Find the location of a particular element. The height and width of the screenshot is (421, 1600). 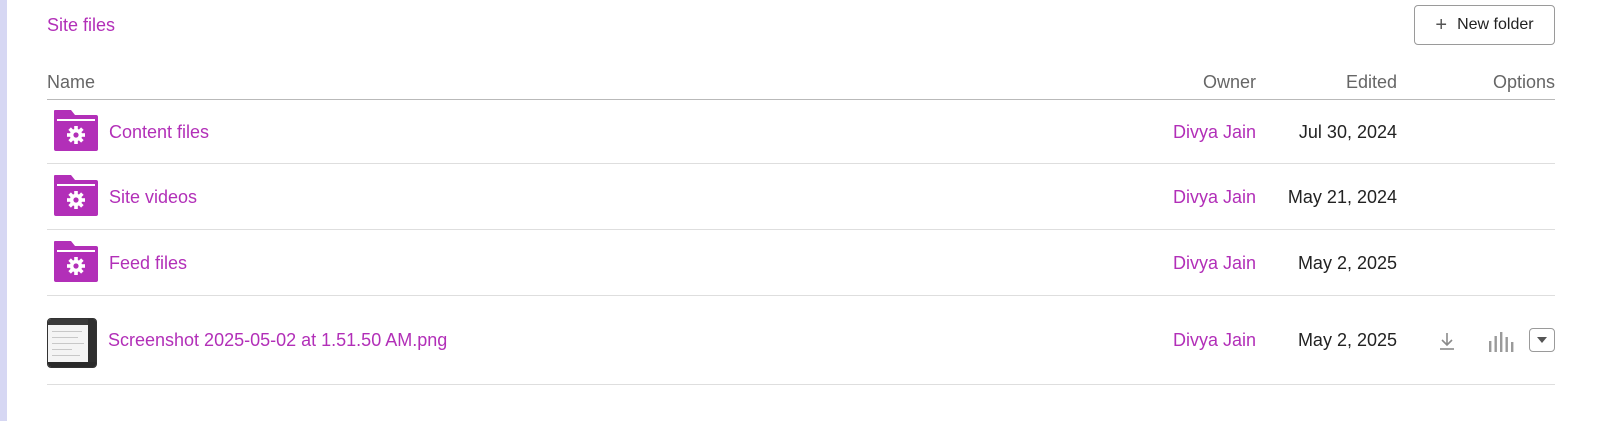

column-header-owner: Owner is located at coordinates (1229, 82).